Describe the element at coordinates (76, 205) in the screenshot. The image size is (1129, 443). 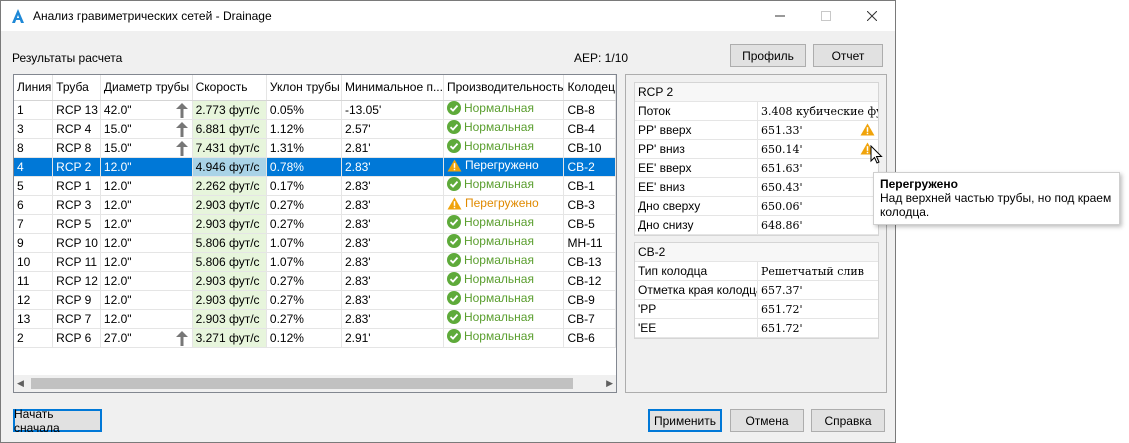
I see `pipe-cell: RCP 3` at that location.